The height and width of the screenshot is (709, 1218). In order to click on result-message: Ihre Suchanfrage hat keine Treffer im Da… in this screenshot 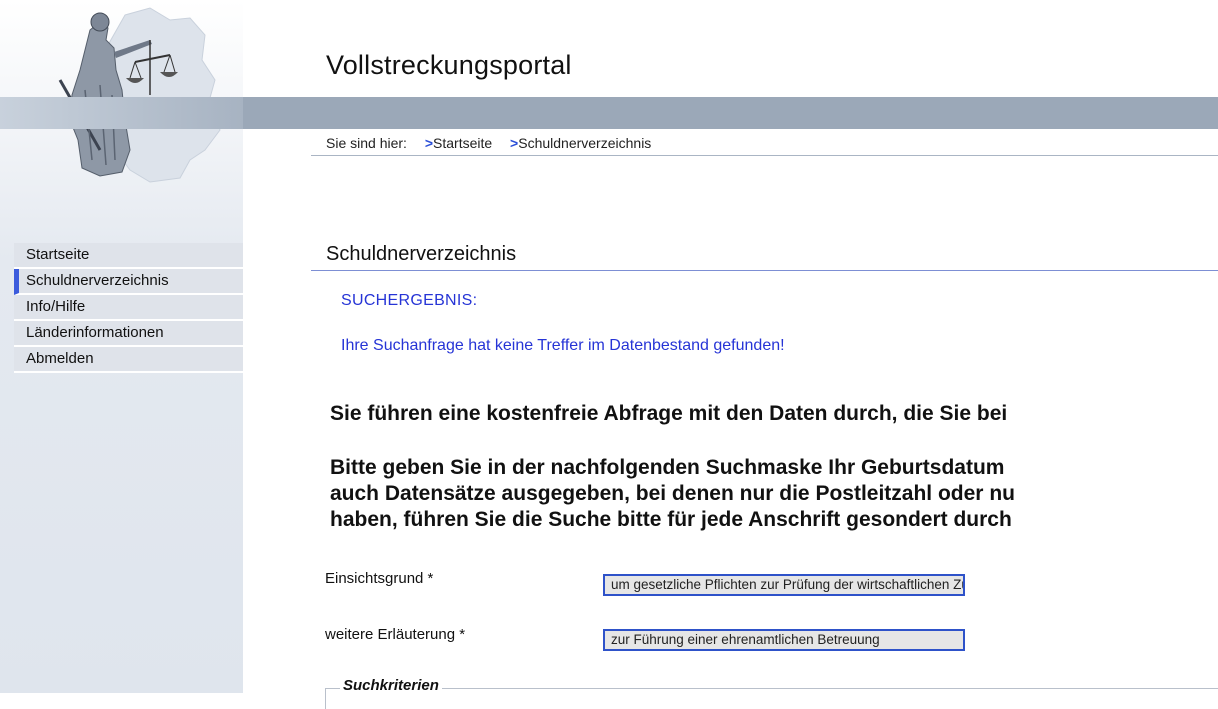, I will do `click(563, 345)`.